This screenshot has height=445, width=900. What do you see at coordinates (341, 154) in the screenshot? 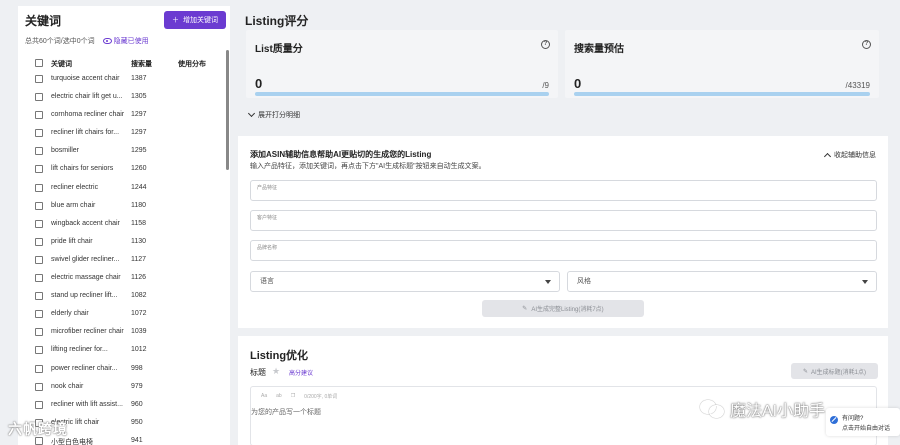
I see `asin-helper-title: 添加ASIN辅助信息帮助AI更贴切的生成您的Listing` at bounding box center [341, 154].